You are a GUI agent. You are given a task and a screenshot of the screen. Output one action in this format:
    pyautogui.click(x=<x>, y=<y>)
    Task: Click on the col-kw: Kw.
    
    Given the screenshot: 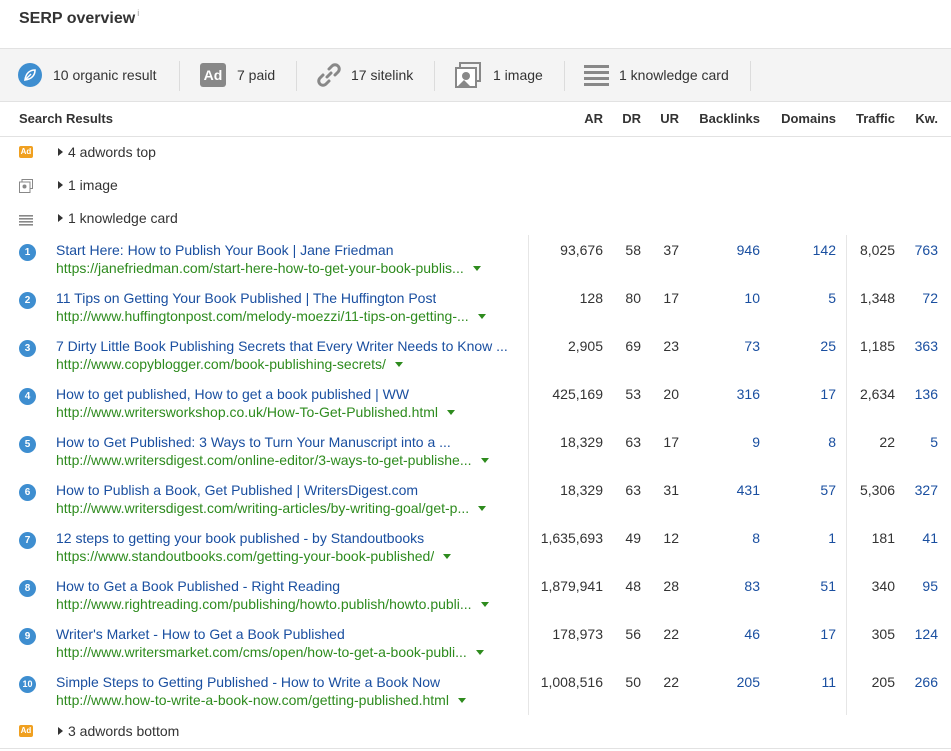 What is the action you would take?
    pyautogui.click(x=926, y=118)
    